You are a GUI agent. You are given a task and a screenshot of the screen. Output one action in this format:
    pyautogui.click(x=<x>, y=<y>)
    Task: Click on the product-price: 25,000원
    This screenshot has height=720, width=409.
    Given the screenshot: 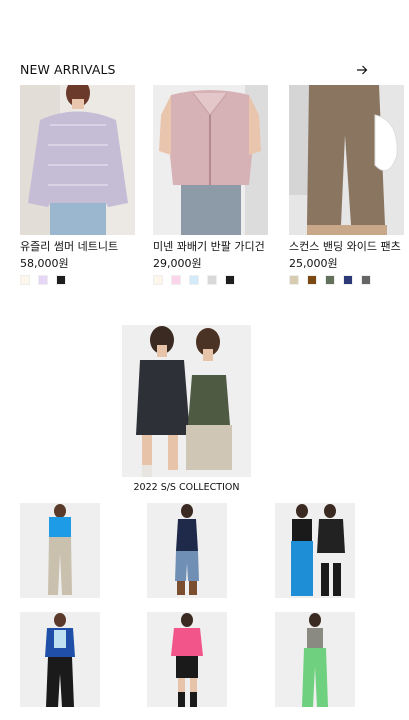 What is the action you would take?
    pyautogui.click(x=313, y=263)
    